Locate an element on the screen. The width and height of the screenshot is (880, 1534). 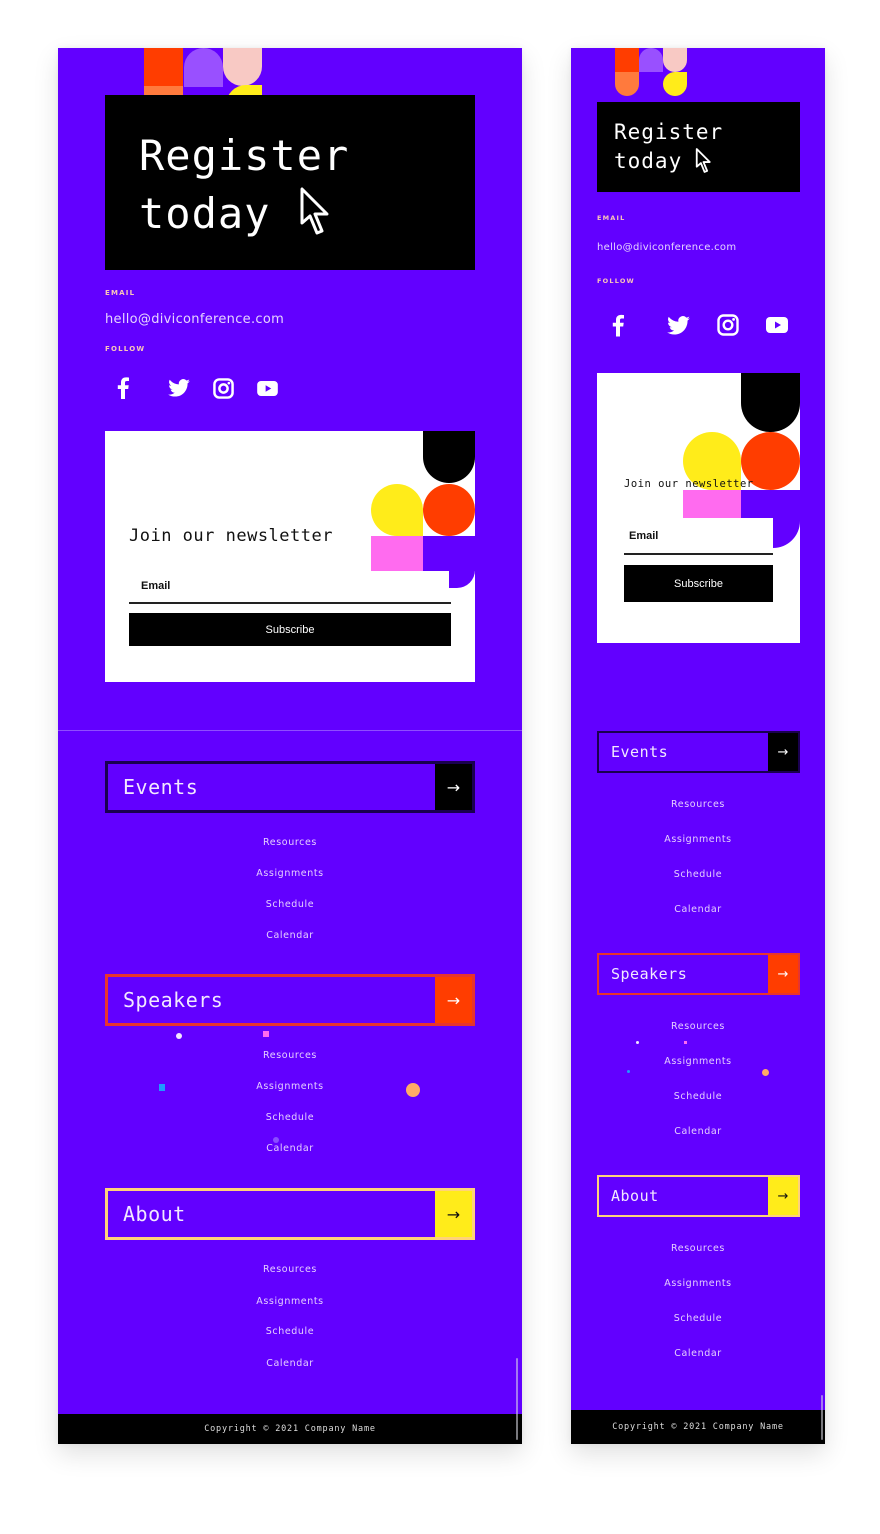
follow-label: FOLLOW is located at coordinates (125, 349).